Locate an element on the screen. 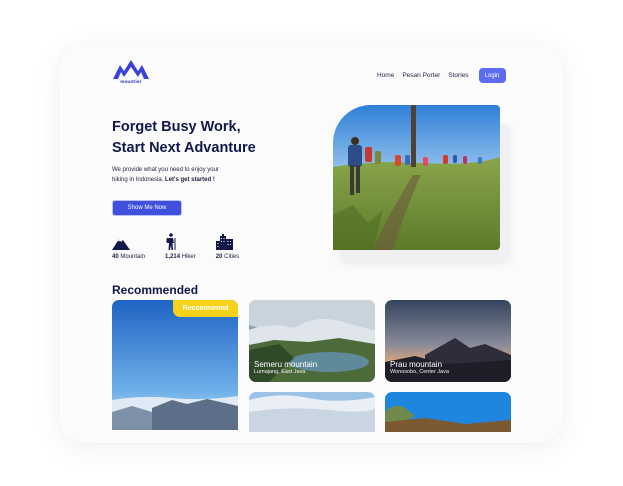 This screenshot has height=486, width=623. card-bottom-right is located at coordinates (448, 412).